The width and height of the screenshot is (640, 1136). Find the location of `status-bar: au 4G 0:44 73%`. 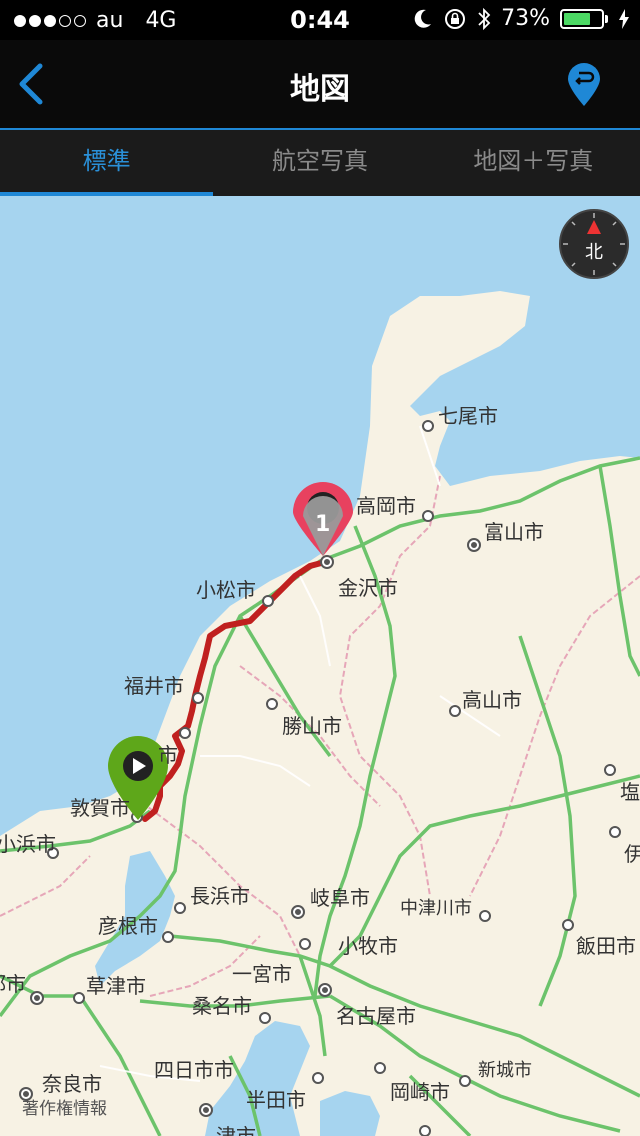

status-bar: au 4G 0:44 73% is located at coordinates (320, 20).